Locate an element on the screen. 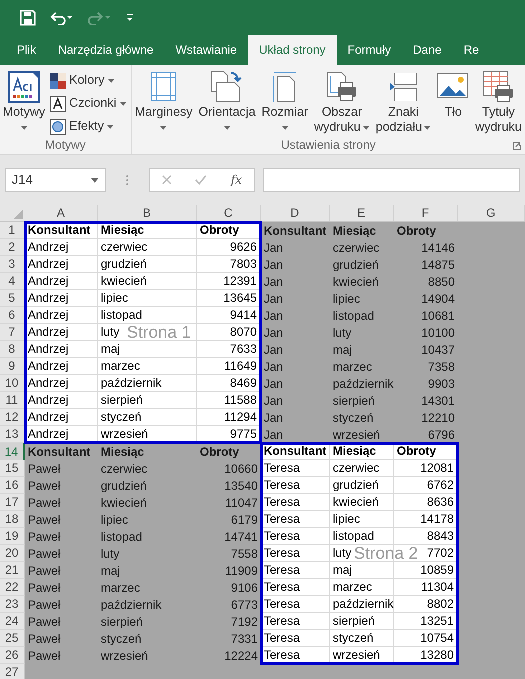  row-header: 21 is located at coordinates (12, 570).